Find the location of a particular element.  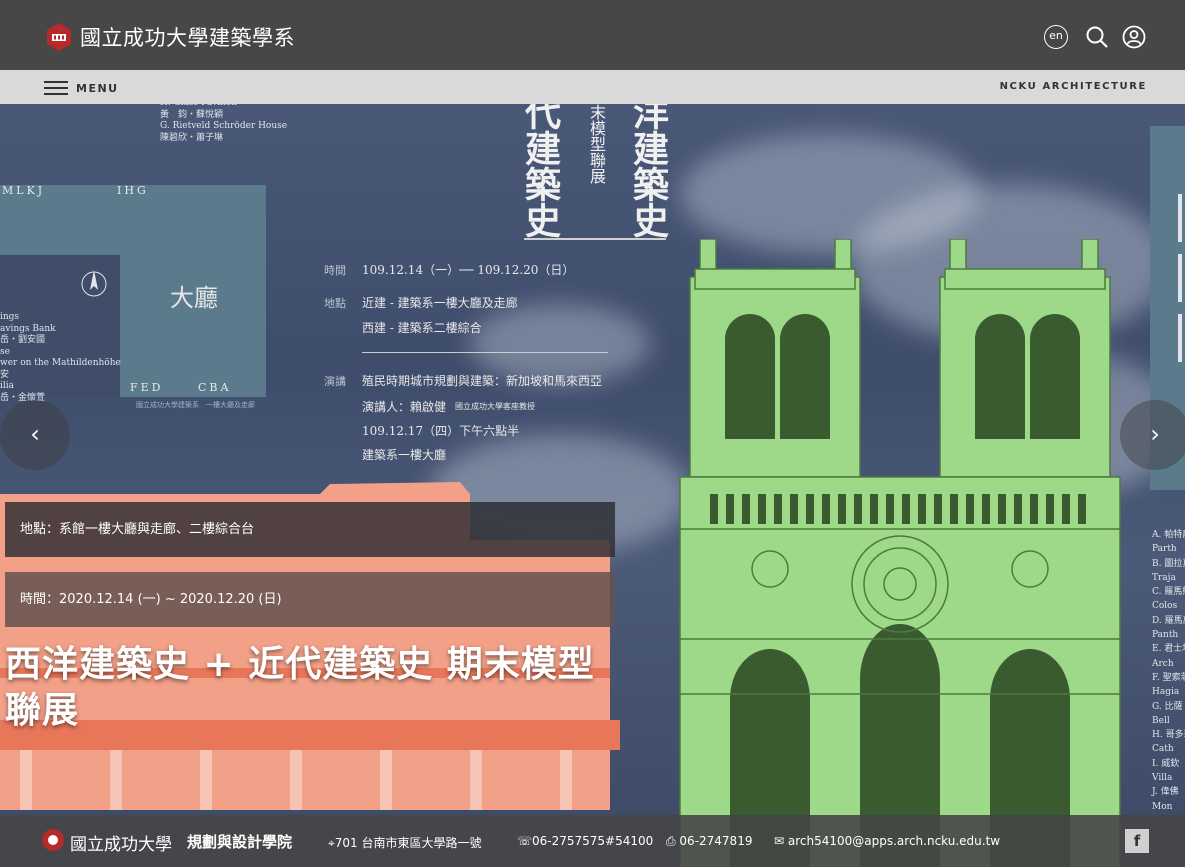

menu-button: MENU is located at coordinates (81, 88).